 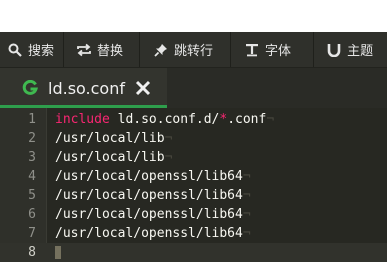 I want to click on keyword: include, so click(x=82, y=119).